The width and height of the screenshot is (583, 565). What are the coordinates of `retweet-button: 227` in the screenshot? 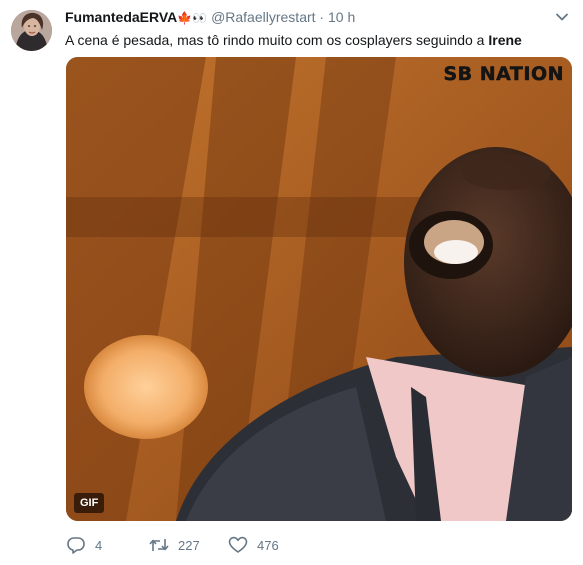 It's located at (174, 545).